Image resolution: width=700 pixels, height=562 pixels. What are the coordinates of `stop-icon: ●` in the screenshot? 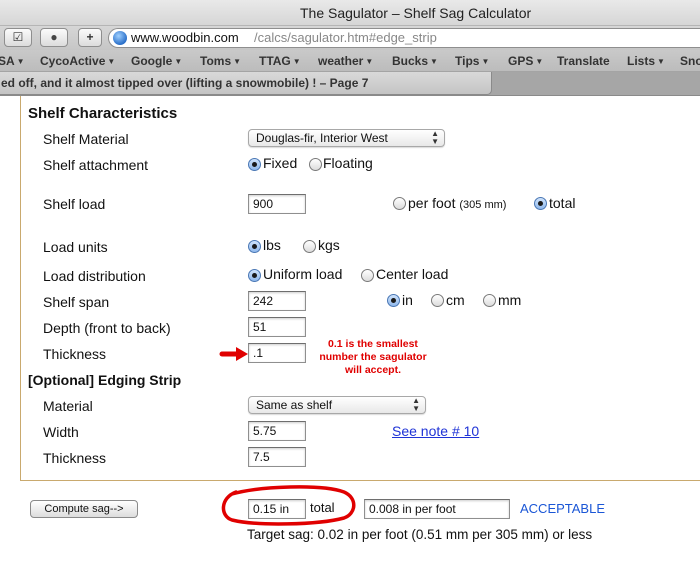 It's located at (54, 37).